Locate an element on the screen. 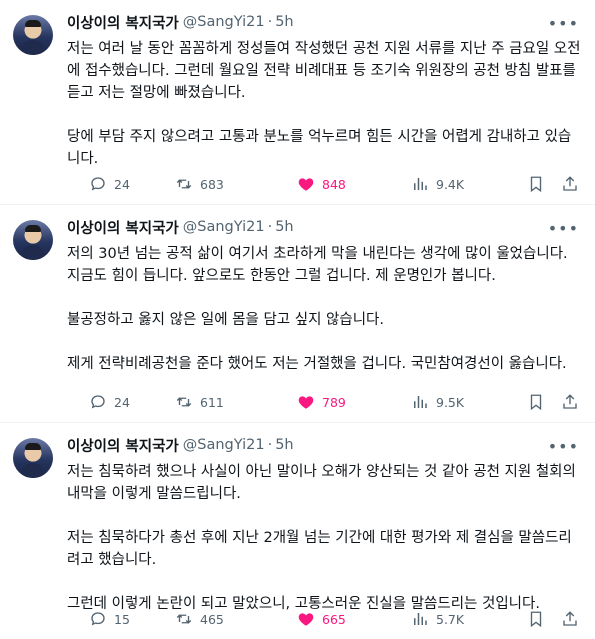 Image resolution: width=595 pixels, height=639 pixels. views-button: 9.5K is located at coordinates (437, 402).